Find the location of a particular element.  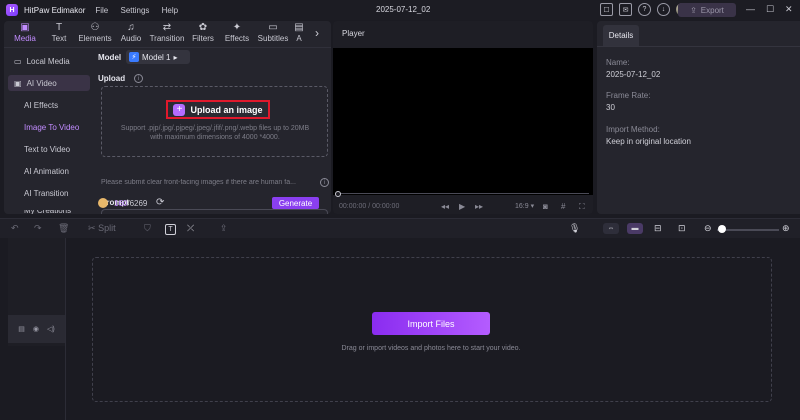

zoom-in-icon: ⊕ is located at coordinates (786, 228).